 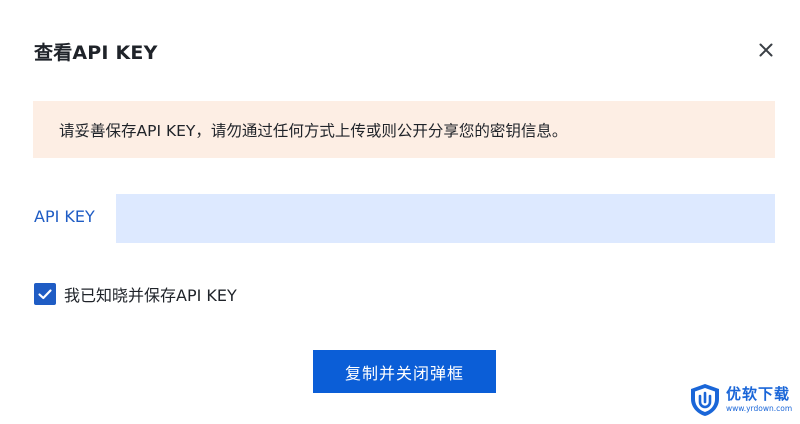 I want to click on acknowledge-checkbox-row: 我已知晓并保存API KEY, so click(x=135, y=294).